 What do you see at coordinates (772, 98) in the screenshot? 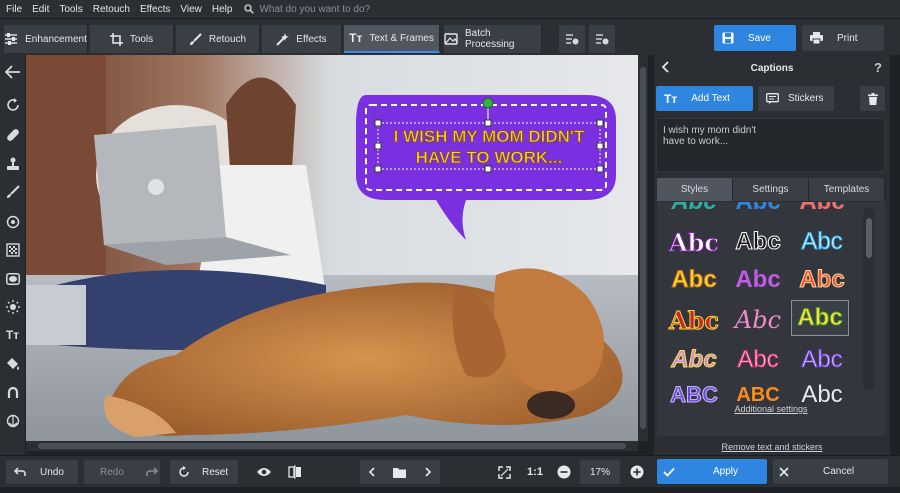
I see `sticker-icon` at bounding box center [772, 98].